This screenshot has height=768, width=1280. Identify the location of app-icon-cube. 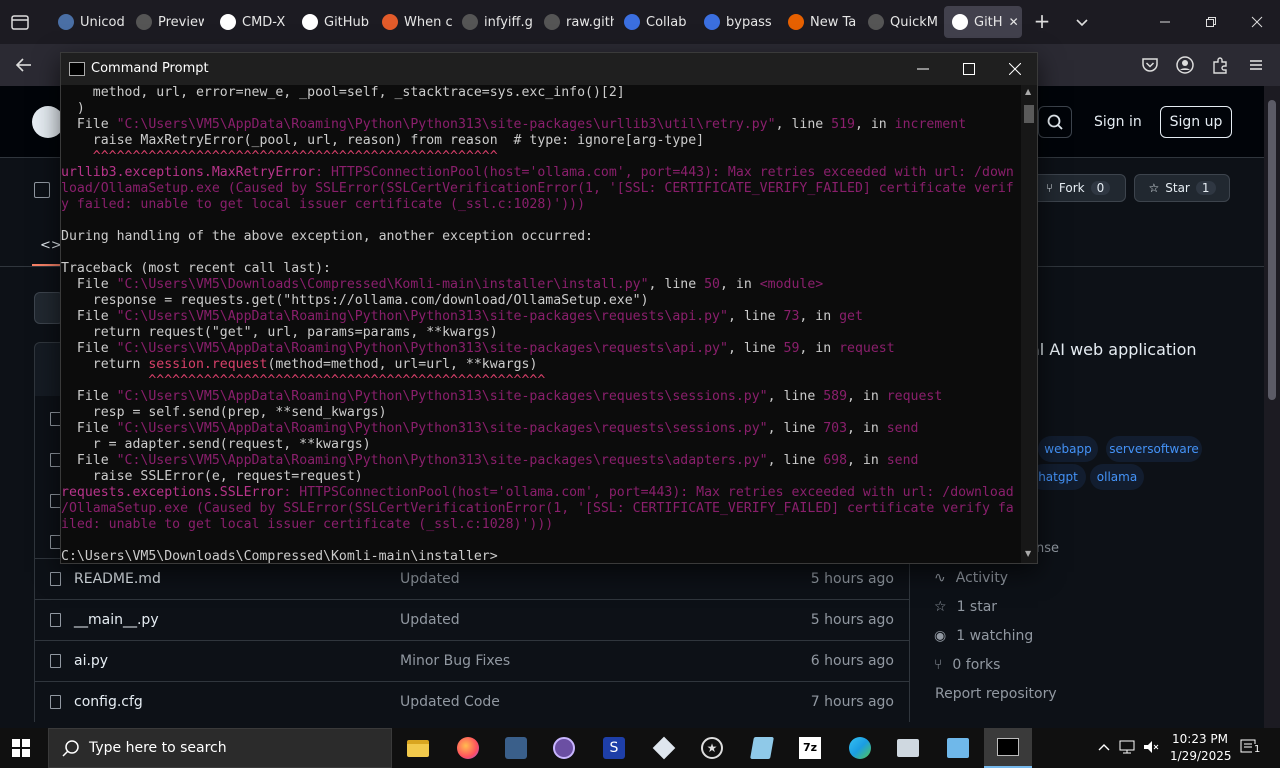
(664, 748).